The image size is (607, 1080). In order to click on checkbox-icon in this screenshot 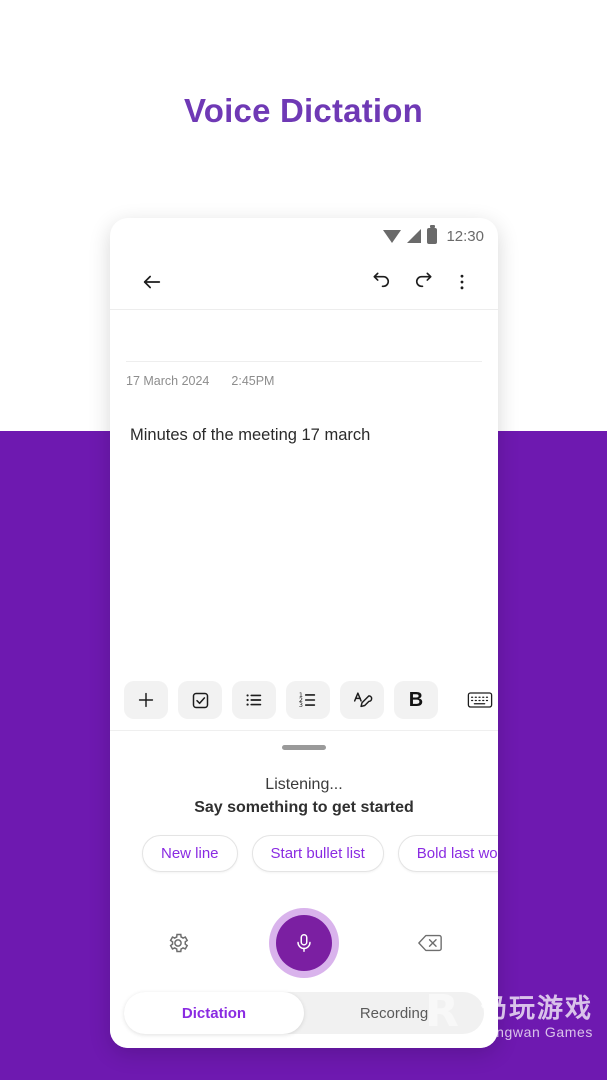, I will do `click(200, 700)`.